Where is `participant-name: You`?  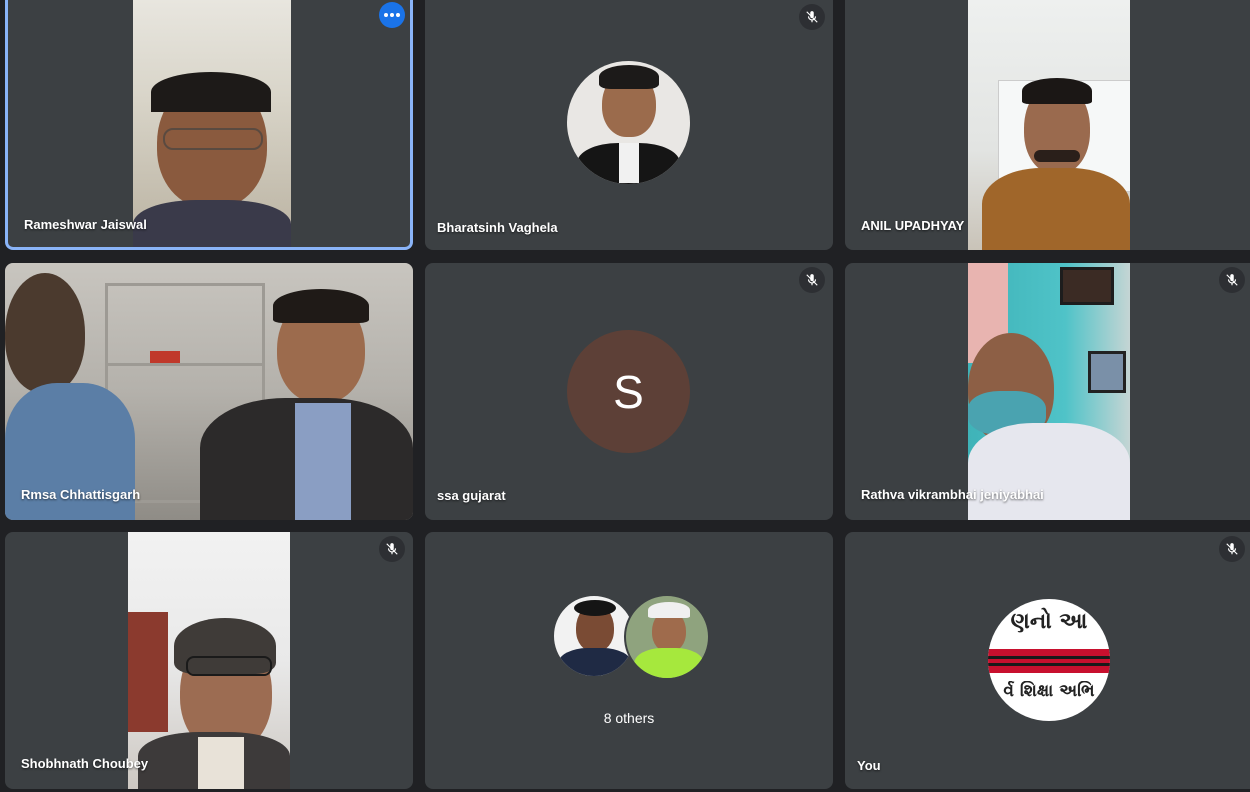
participant-name: You is located at coordinates (869, 765).